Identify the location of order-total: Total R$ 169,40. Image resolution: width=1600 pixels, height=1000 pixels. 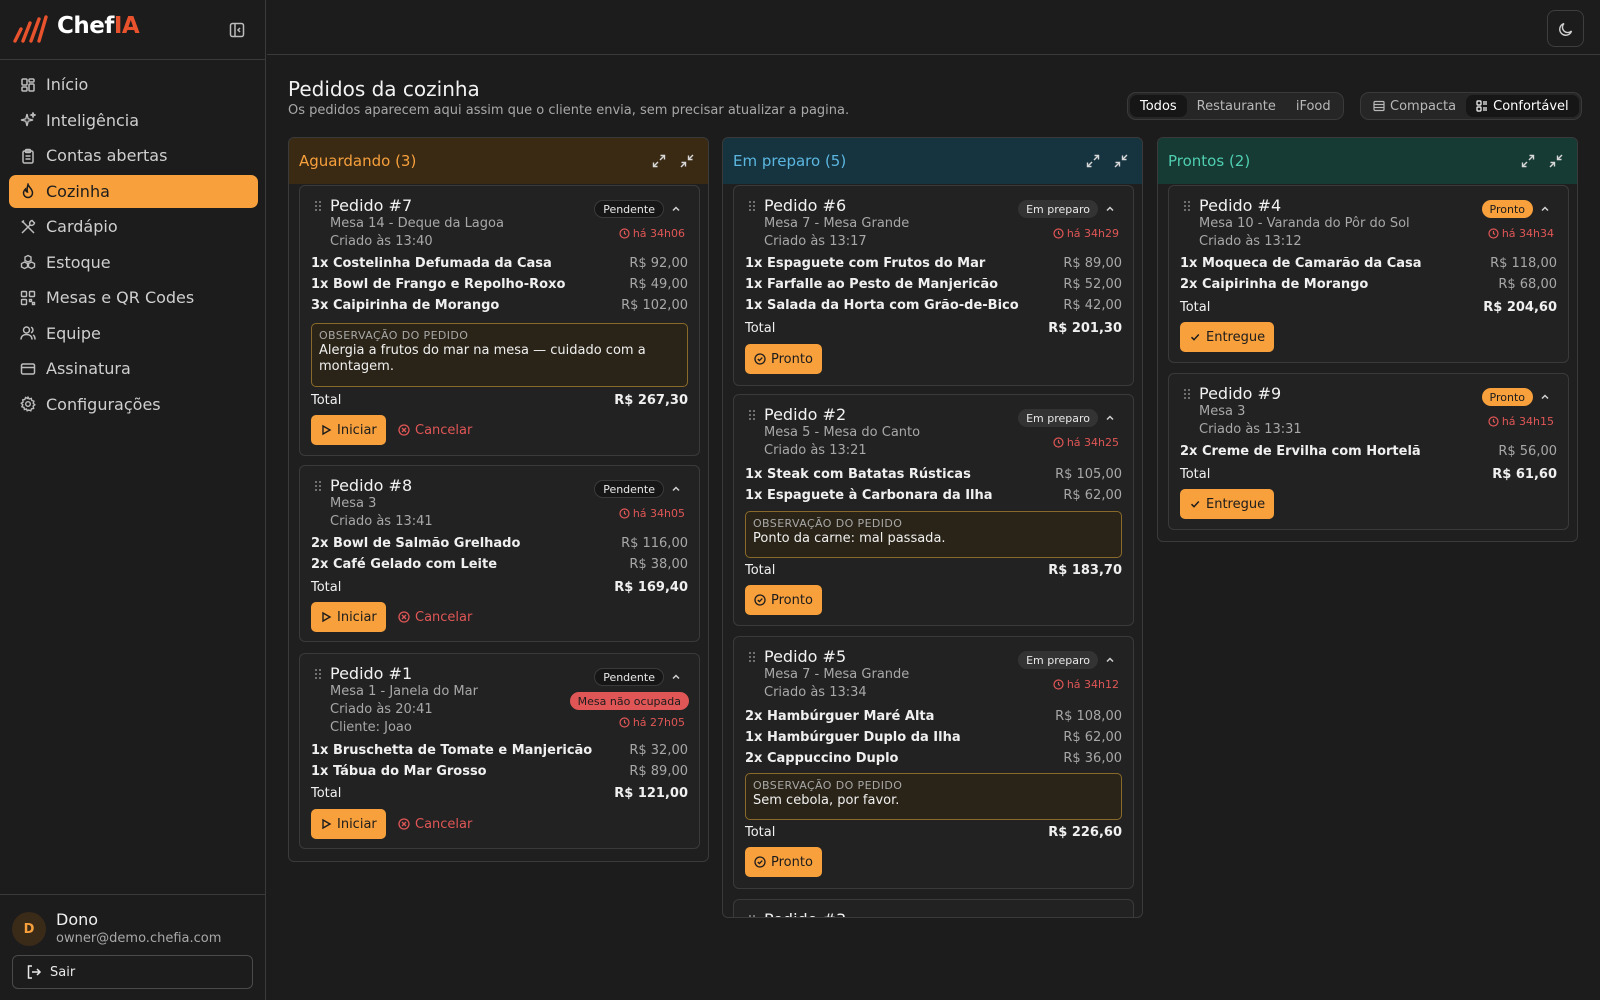
(499, 587).